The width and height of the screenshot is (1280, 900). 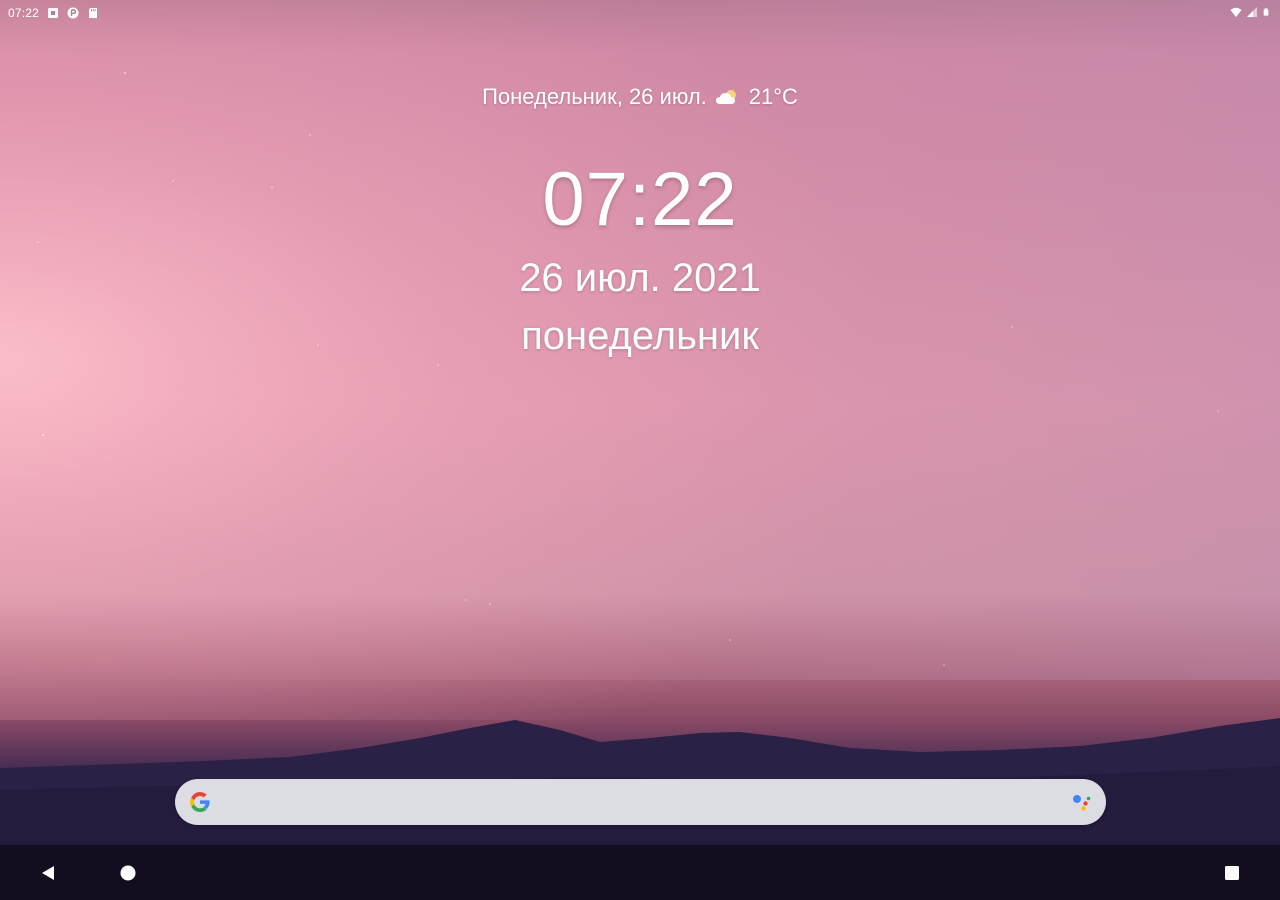 I want to click on status-bar-right, so click(x=1250, y=12).